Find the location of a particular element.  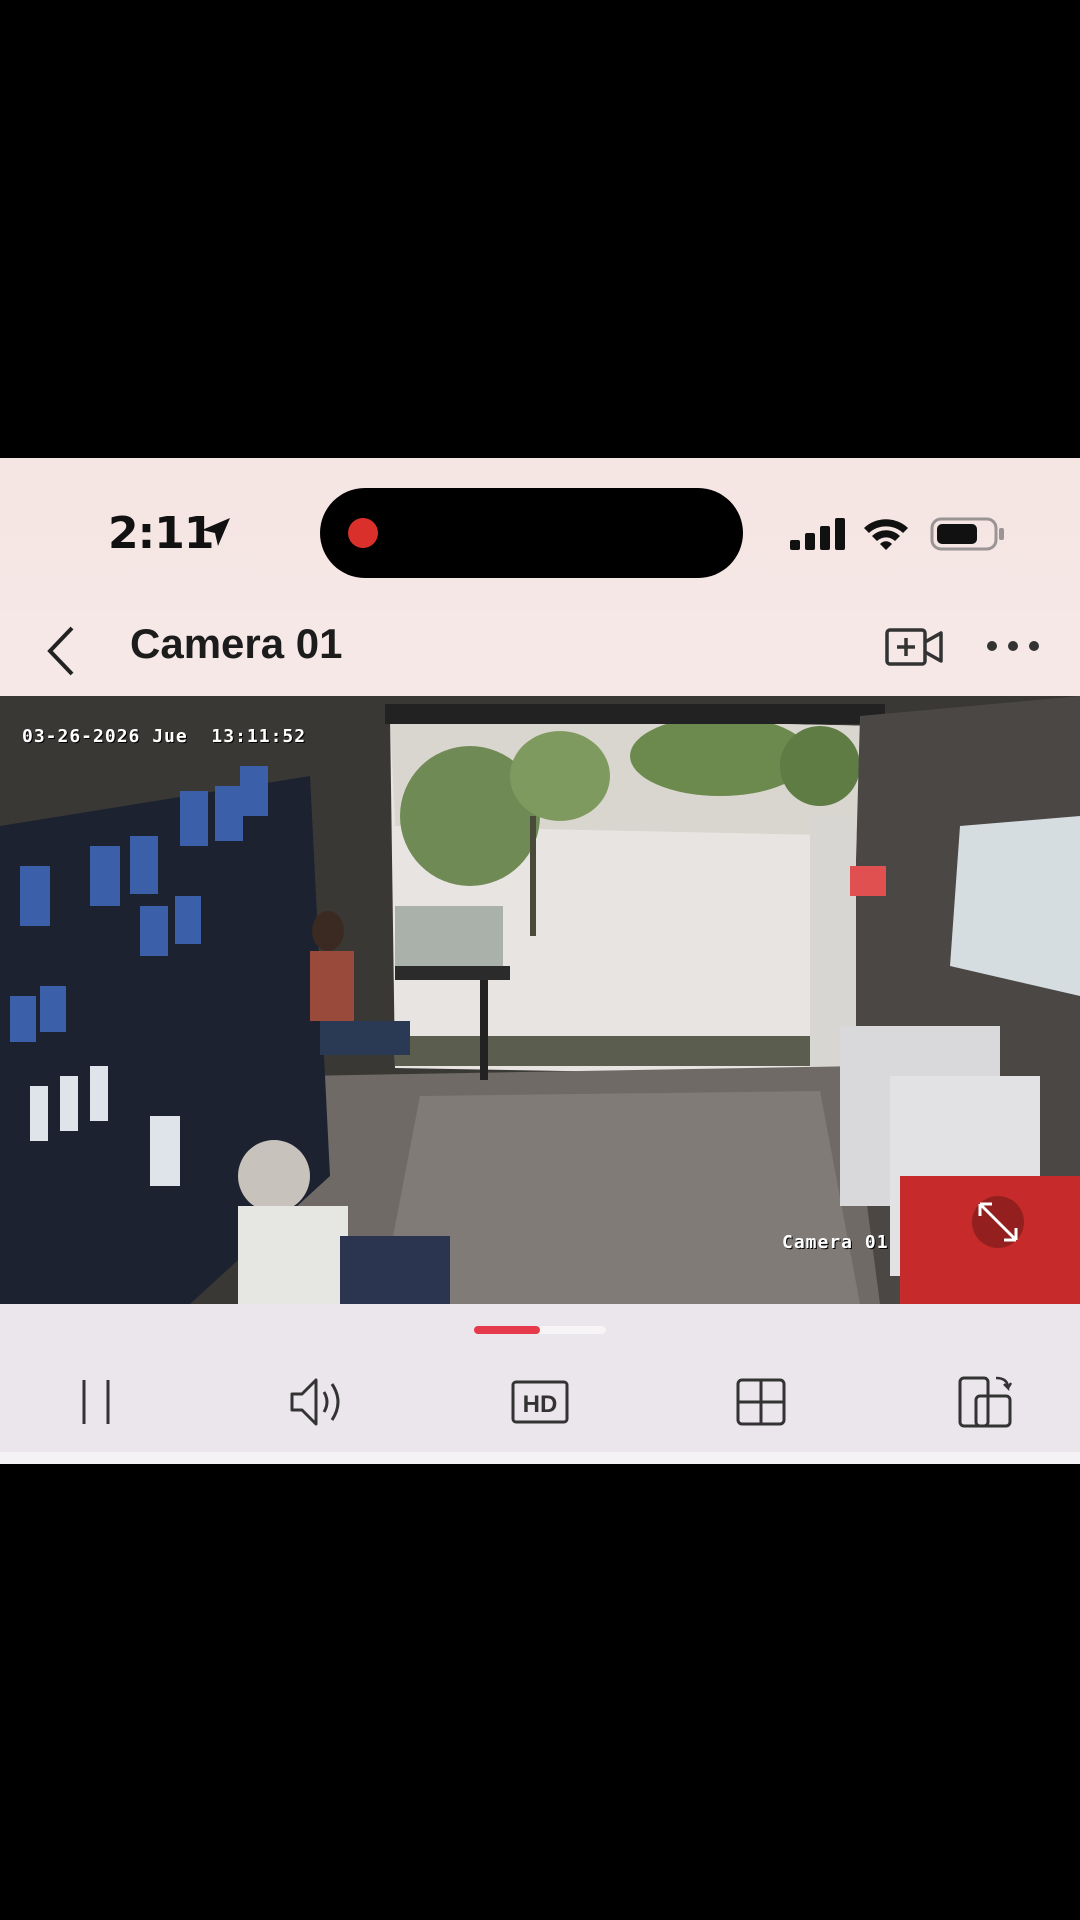

bottom-strip is located at coordinates (540, 1458).